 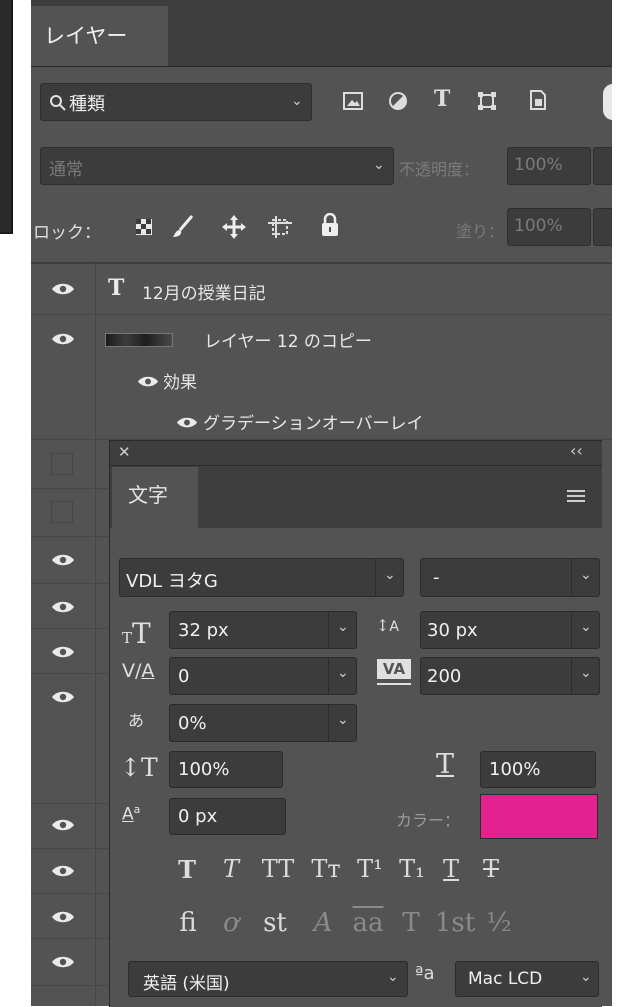 What do you see at coordinates (451, 869) in the screenshot?
I see `underline-button: T` at bounding box center [451, 869].